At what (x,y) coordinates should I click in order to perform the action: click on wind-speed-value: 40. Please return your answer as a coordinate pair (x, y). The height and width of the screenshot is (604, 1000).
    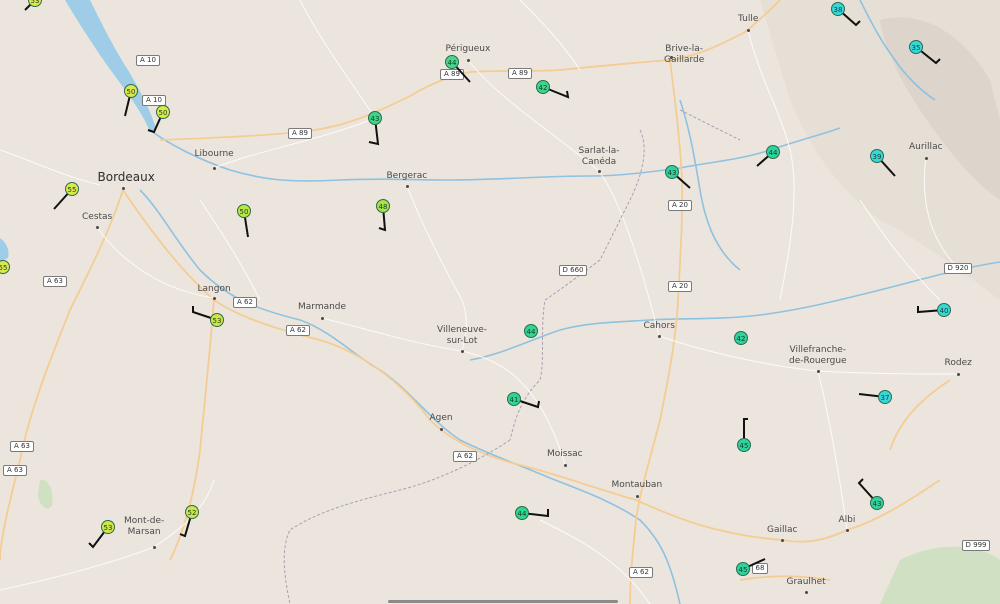
    Looking at the image, I should click on (944, 310).